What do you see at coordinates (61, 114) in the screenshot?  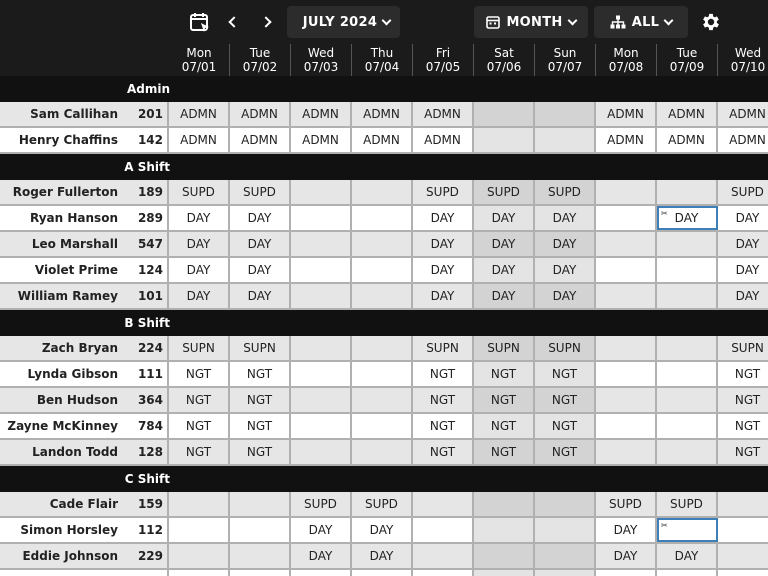 I see `person-name: Sam Callihan` at bounding box center [61, 114].